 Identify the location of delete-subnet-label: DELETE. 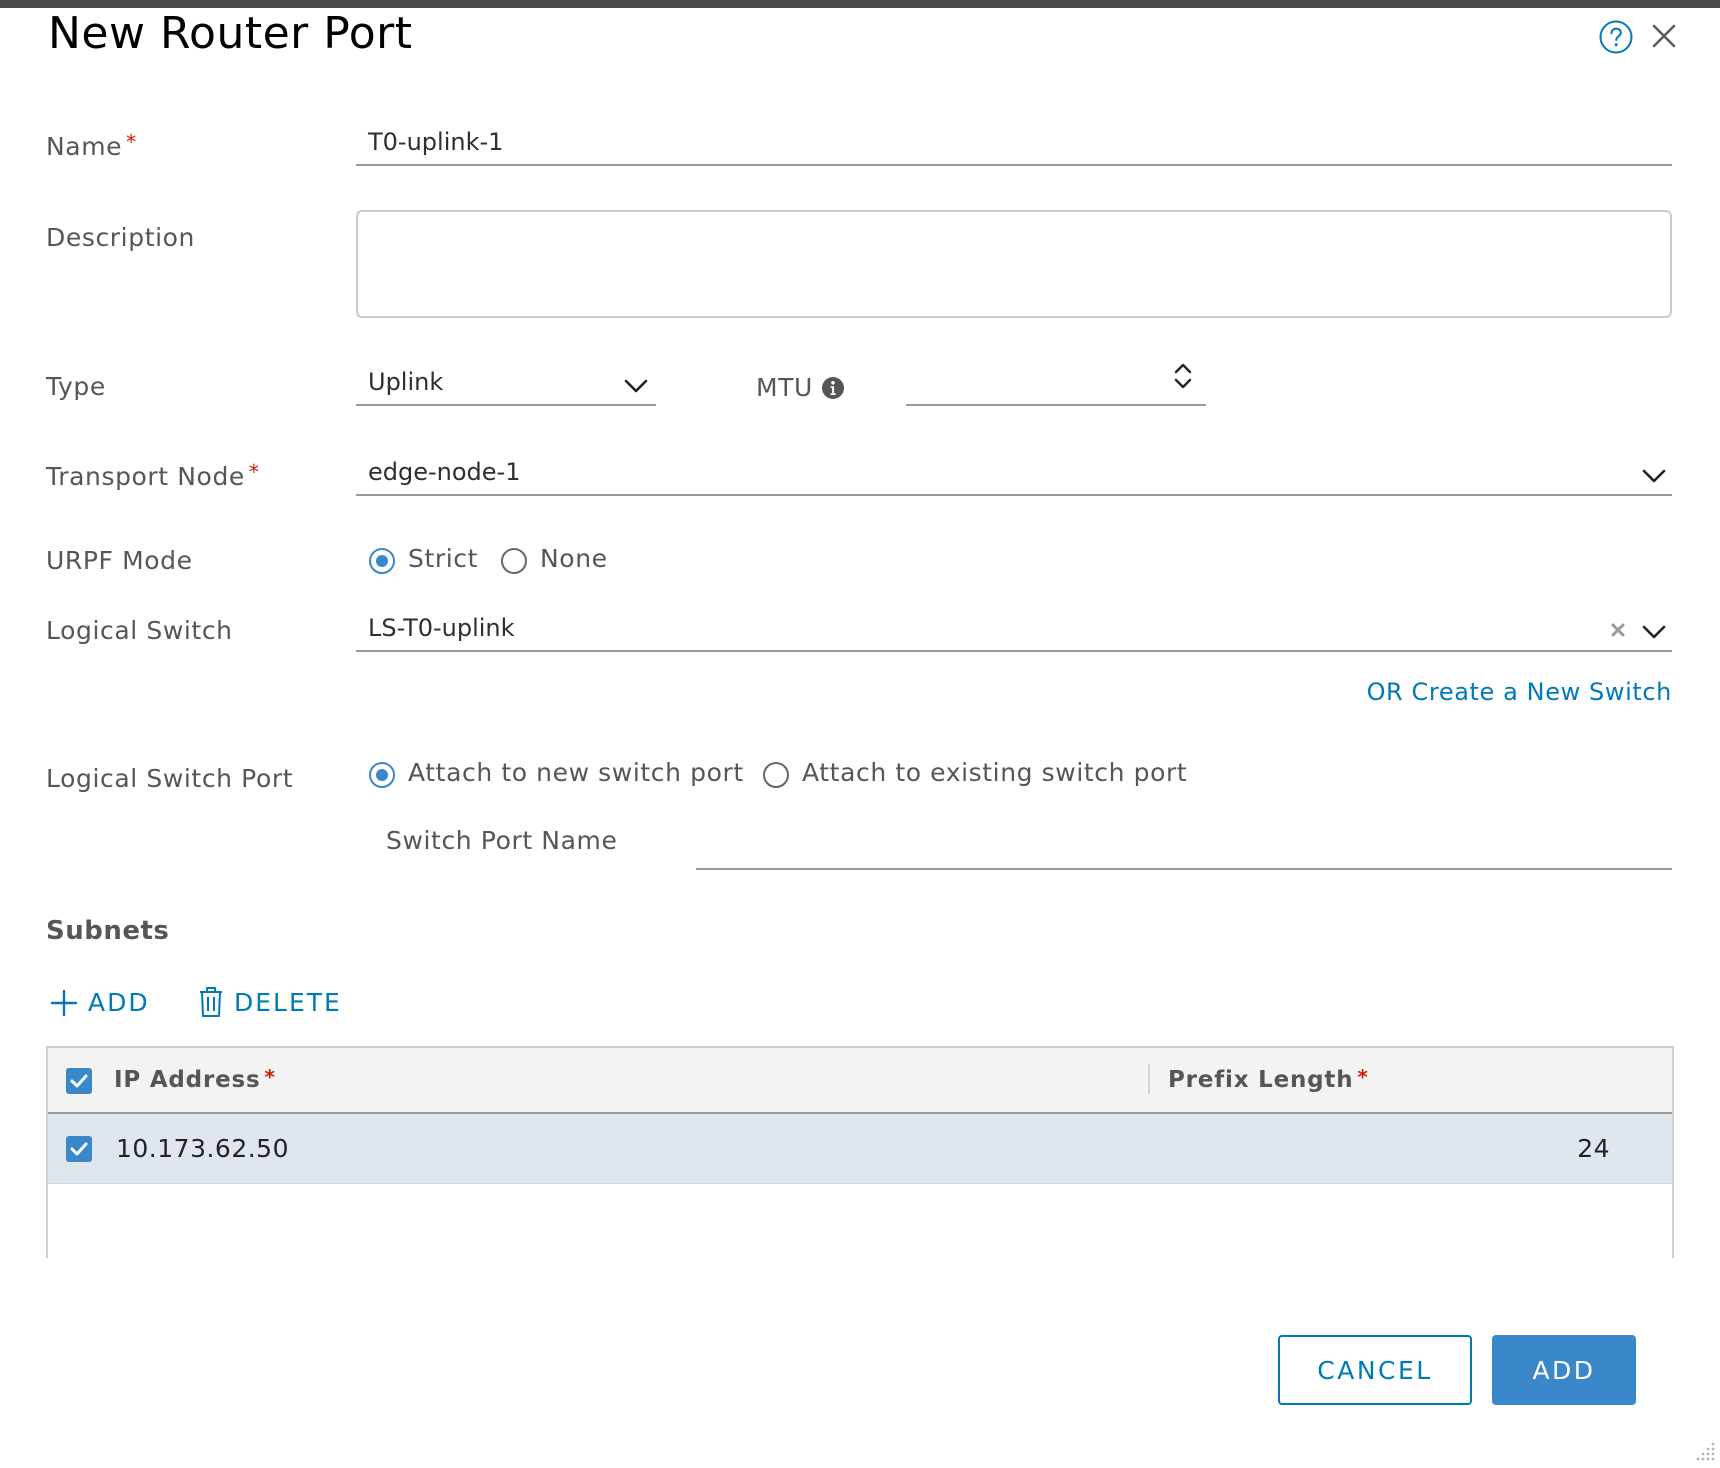
(288, 1002).